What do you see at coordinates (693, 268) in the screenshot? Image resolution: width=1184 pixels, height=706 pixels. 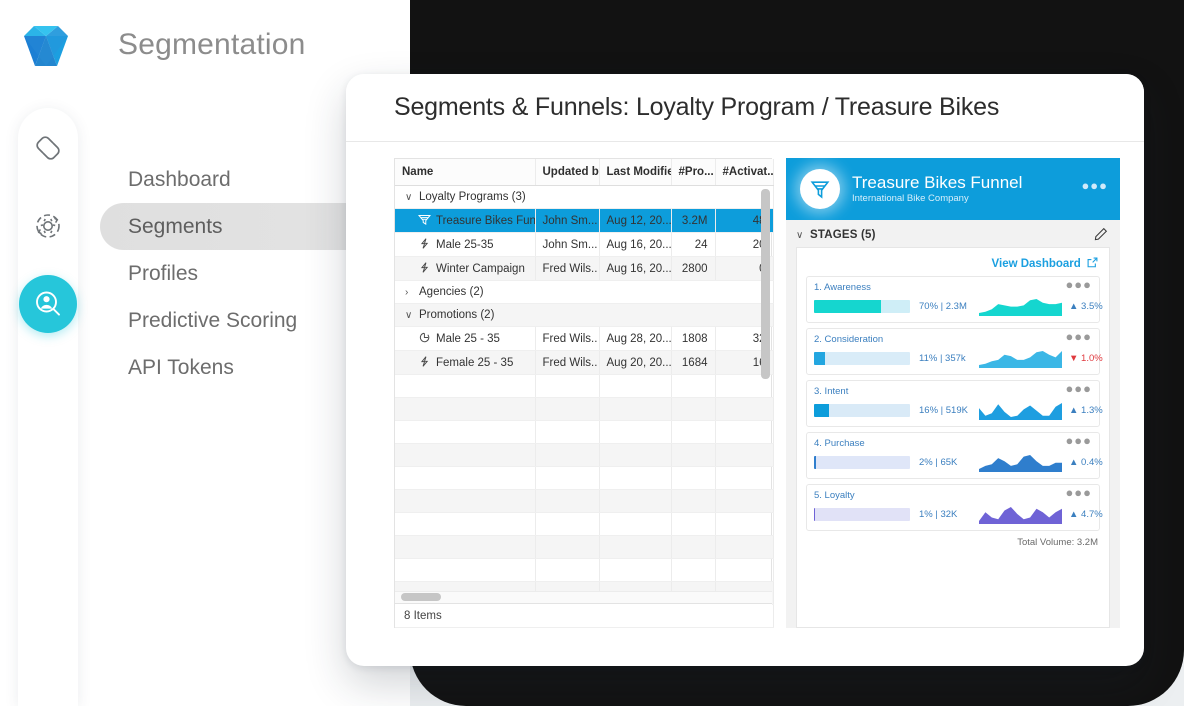 I see `cell-profiles: 2800` at bounding box center [693, 268].